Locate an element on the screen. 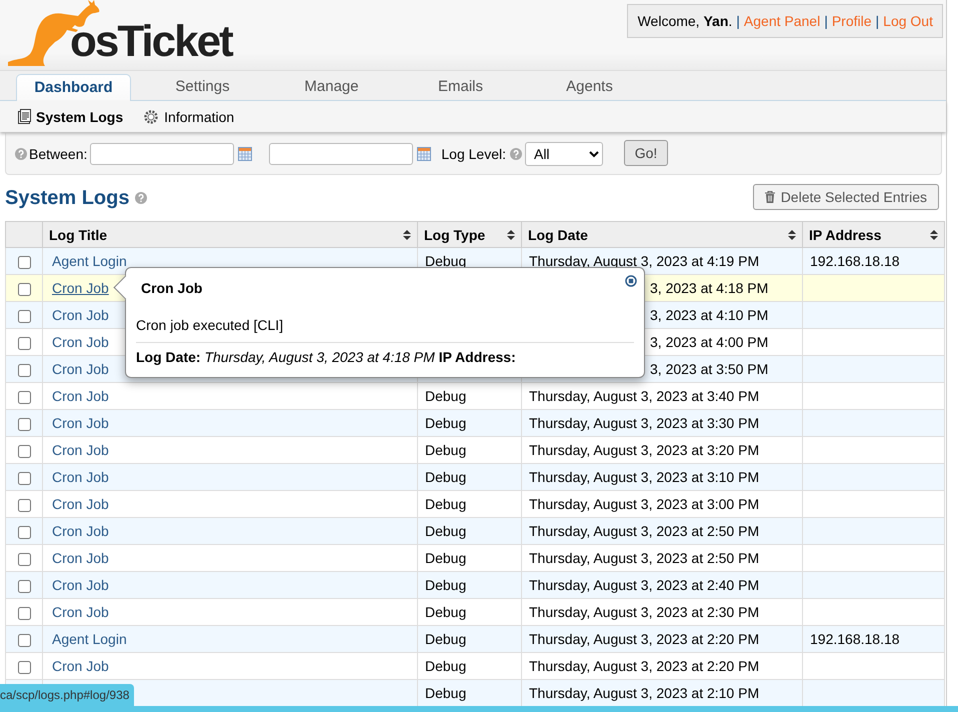 This screenshot has height=712, width=958. subnav-link: Information is located at coordinates (188, 116).